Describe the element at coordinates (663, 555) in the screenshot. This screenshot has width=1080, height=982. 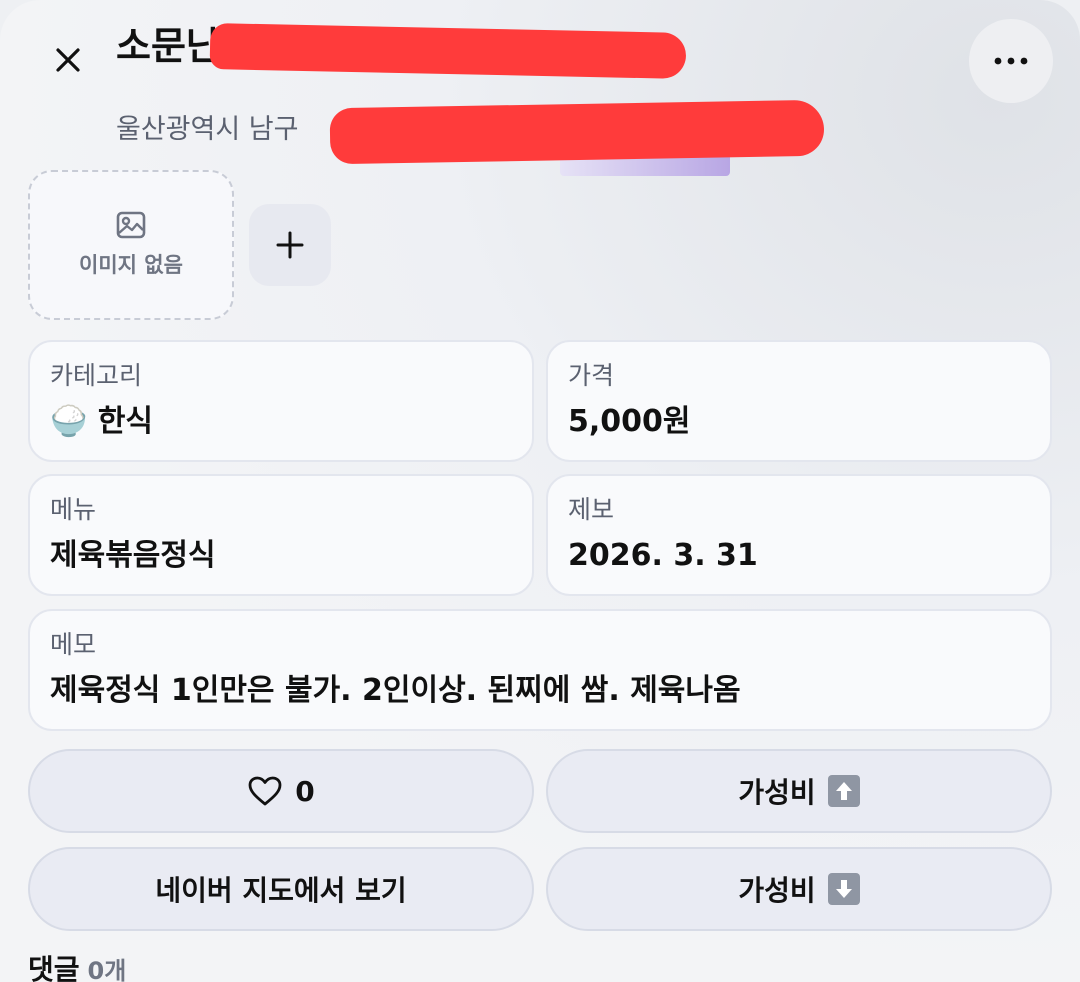
I see `report-date-value: 2026. 3. 31` at that location.